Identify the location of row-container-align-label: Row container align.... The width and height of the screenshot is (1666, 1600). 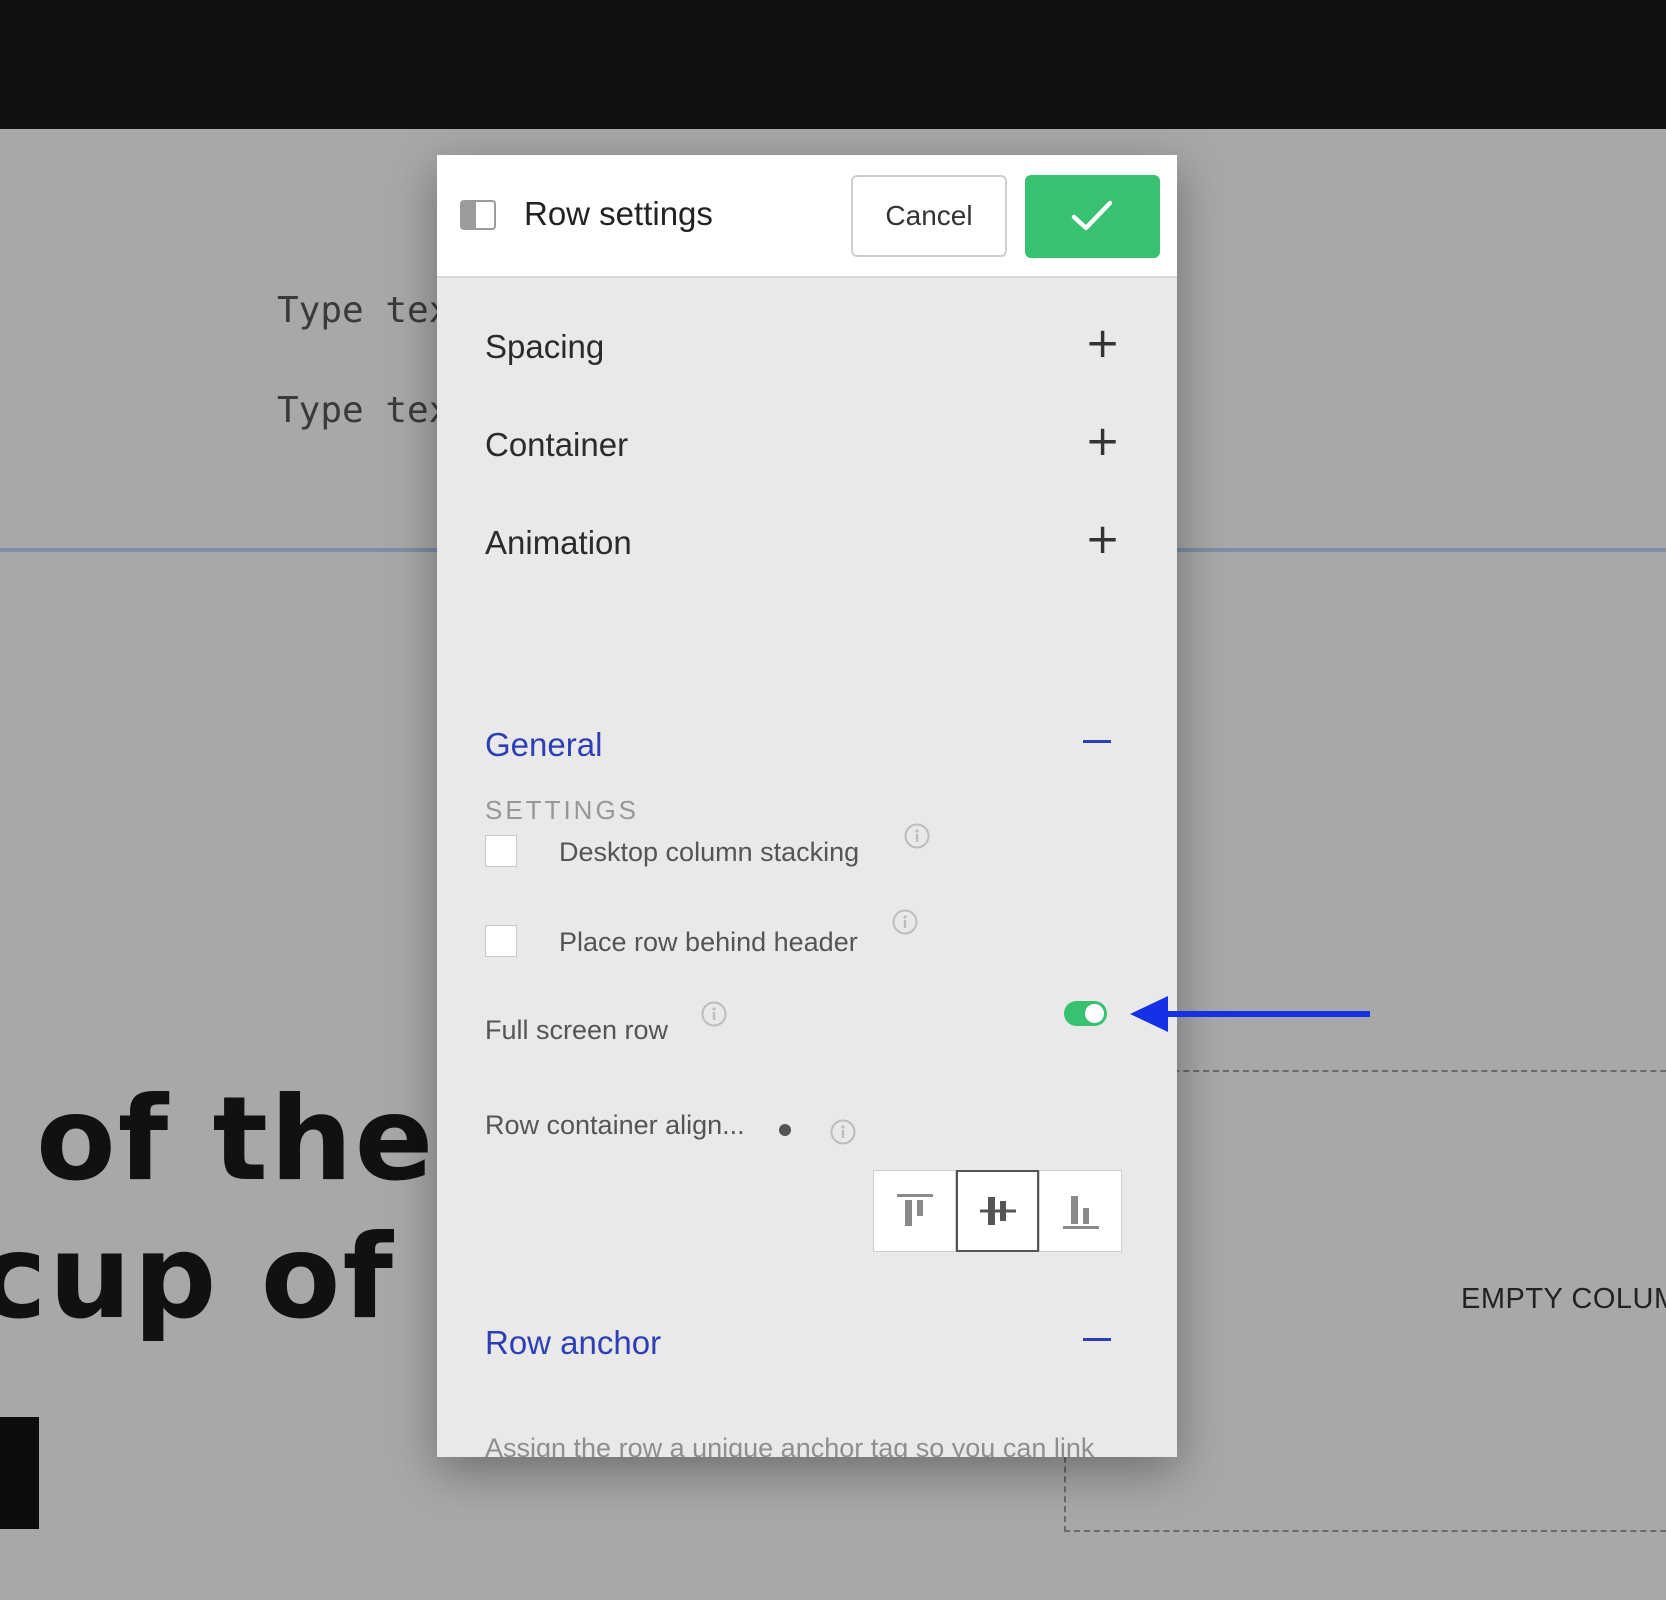
(615, 1125).